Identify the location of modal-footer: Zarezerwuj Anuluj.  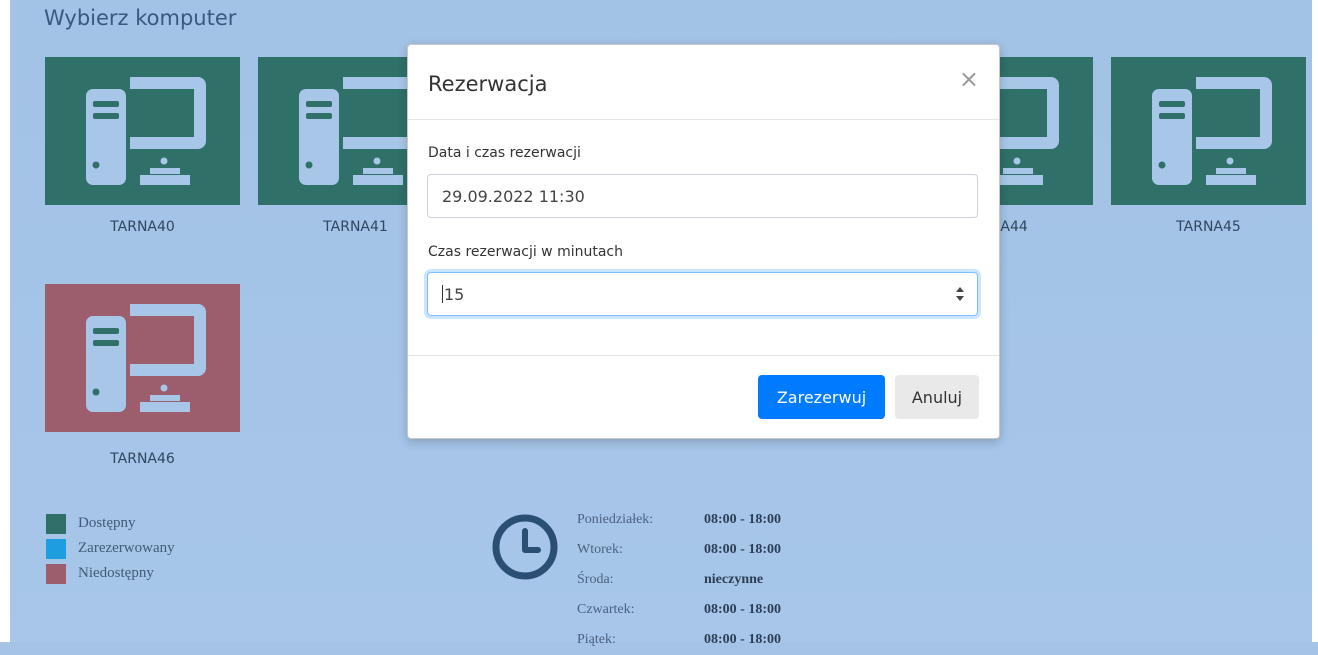
(703, 397).